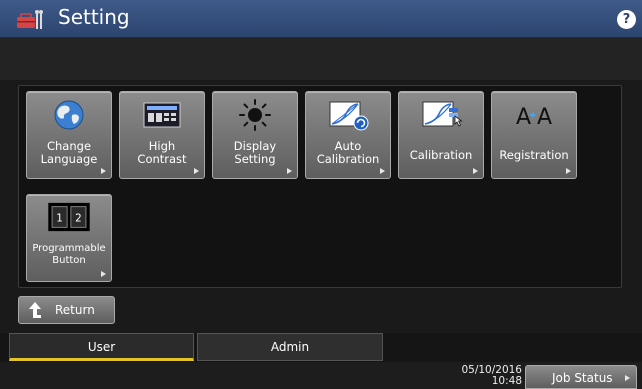 The image size is (642, 389). Describe the element at coordinates (544, 117) in the screenshot. I see `registration-glyph-right: A` at that location.